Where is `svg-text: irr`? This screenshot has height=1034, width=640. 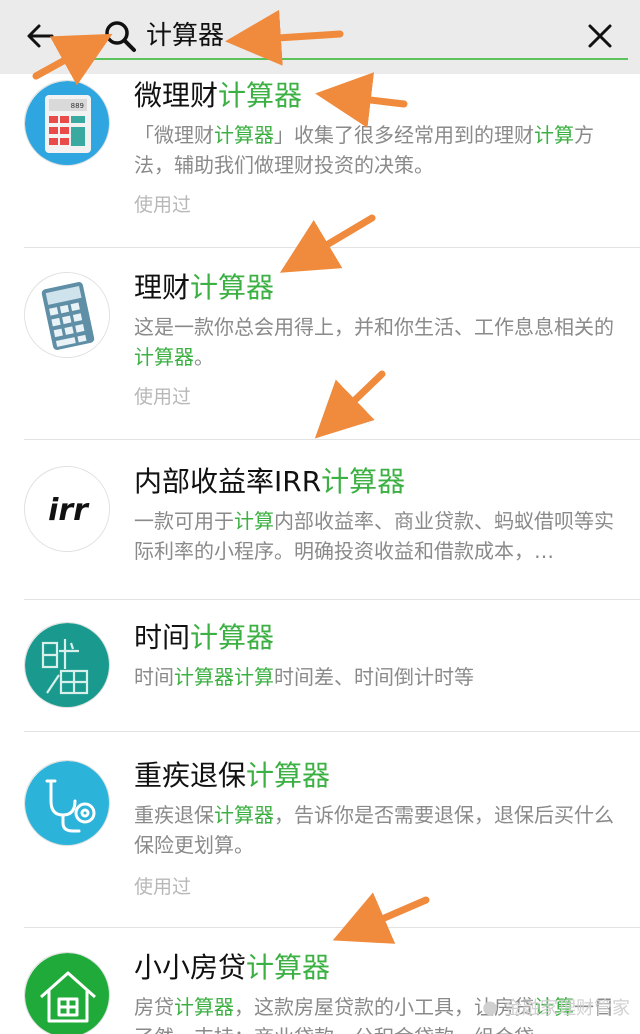
svg-text: irr is located at coordinates (69, 510).